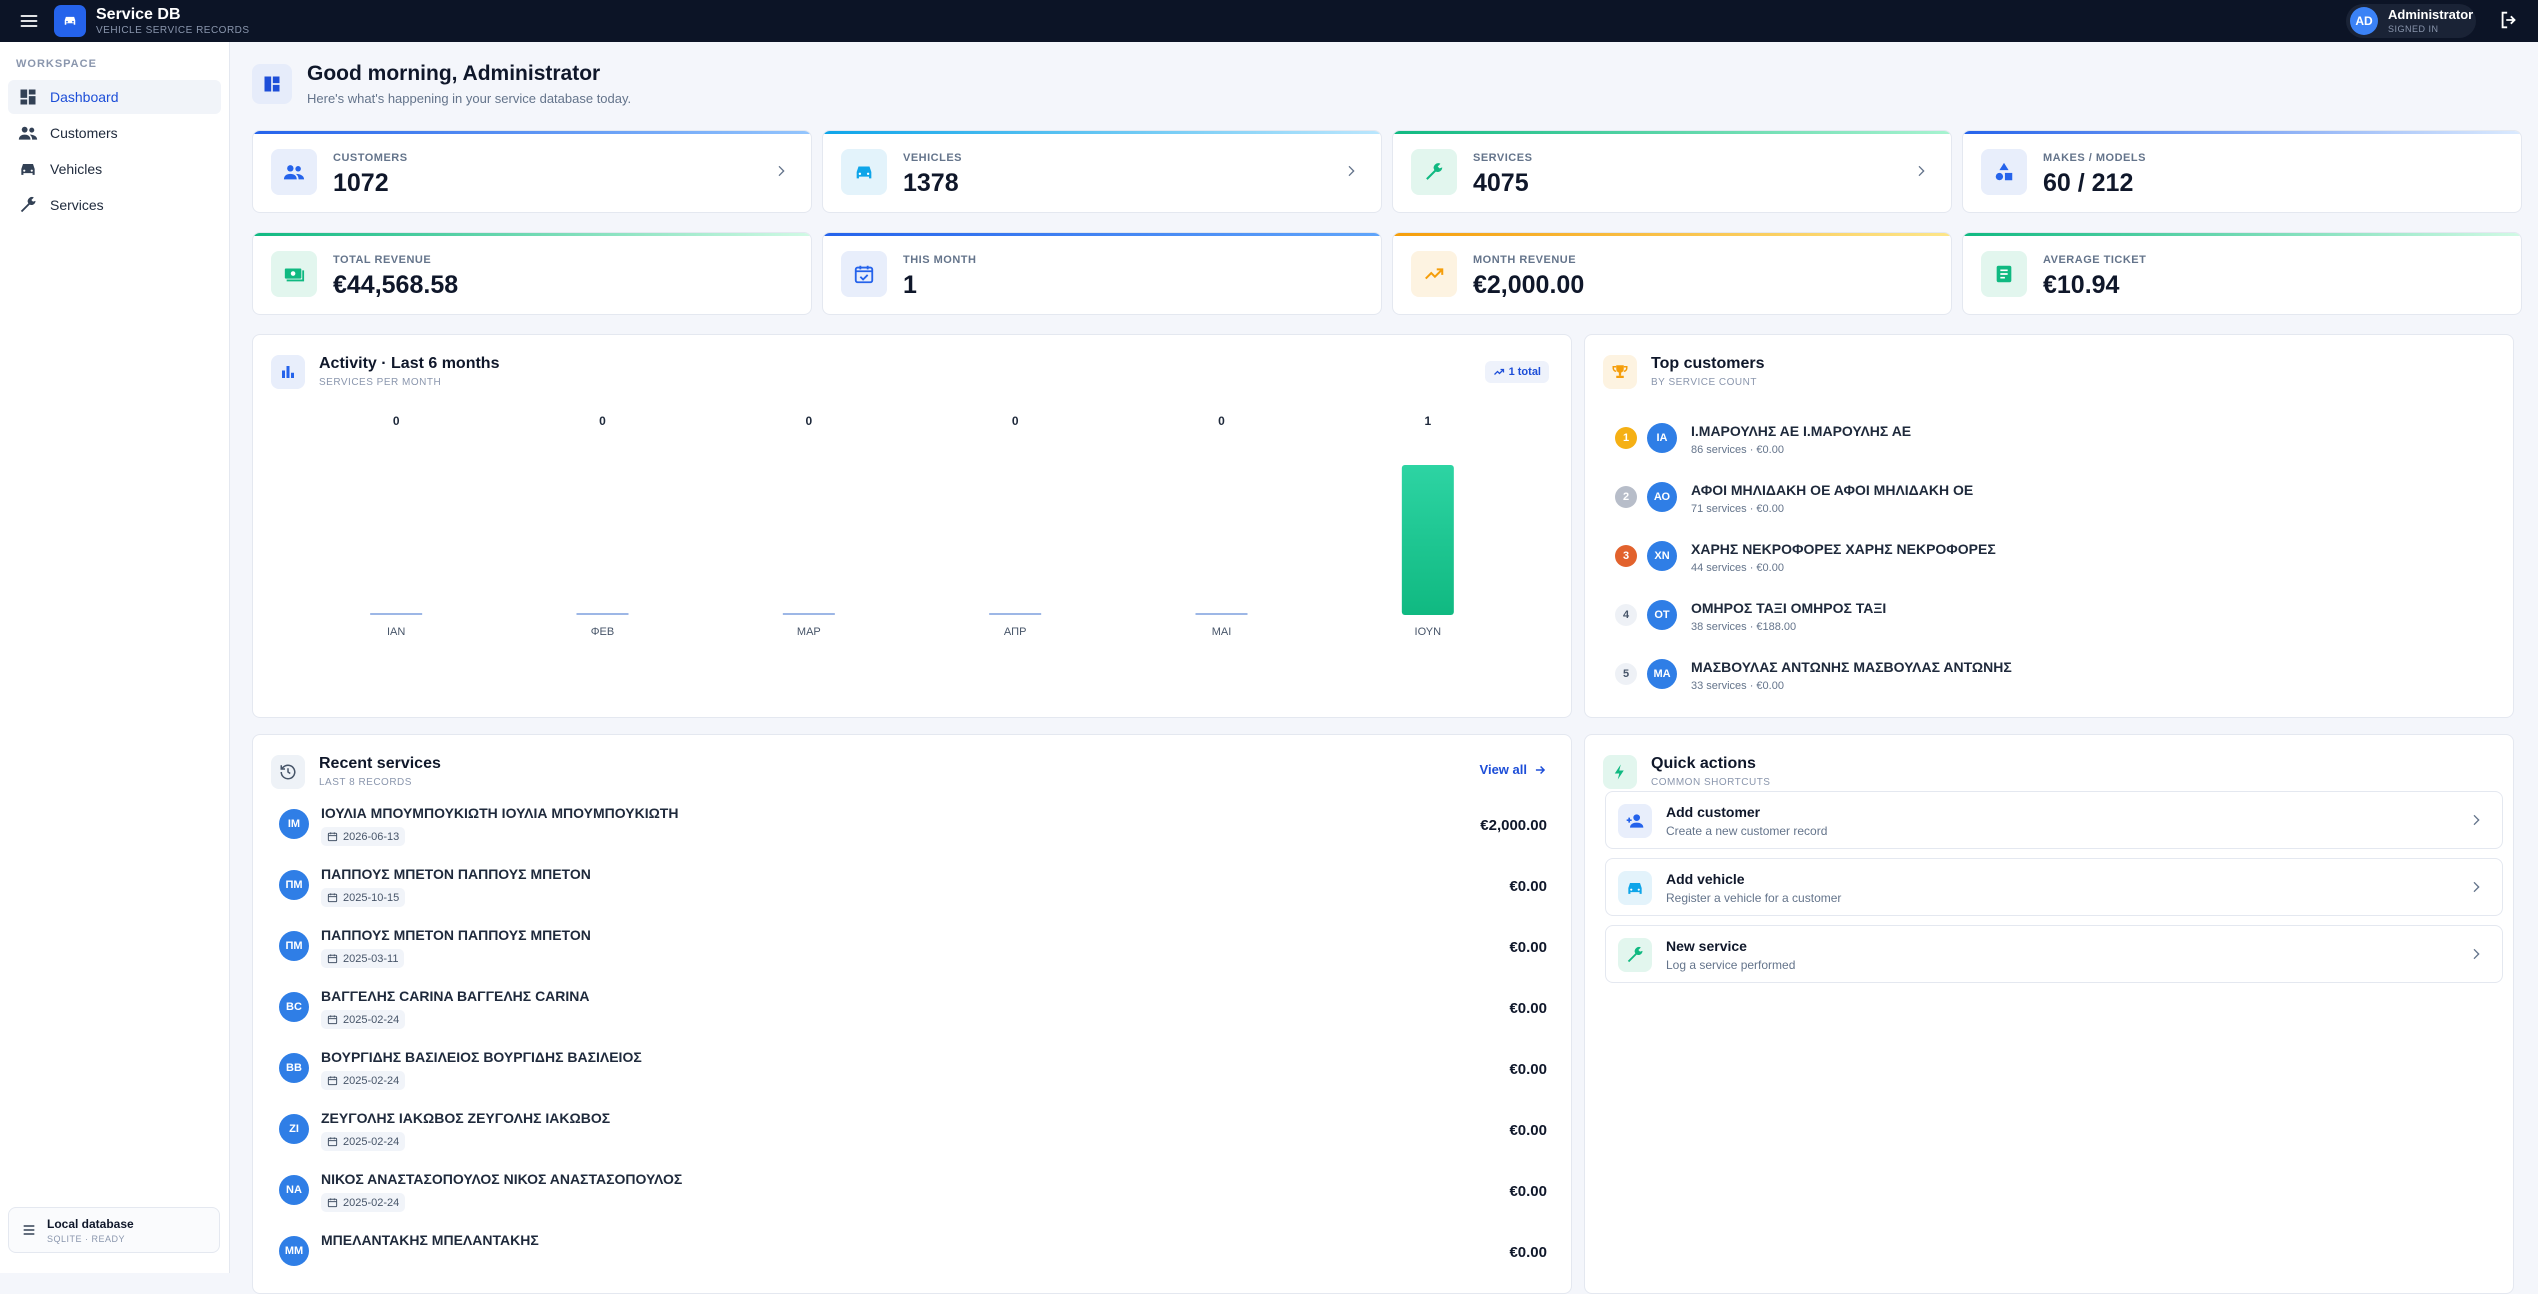 The image size is (2538, 1294). I want to click on list-icon, so click(29, 1230).